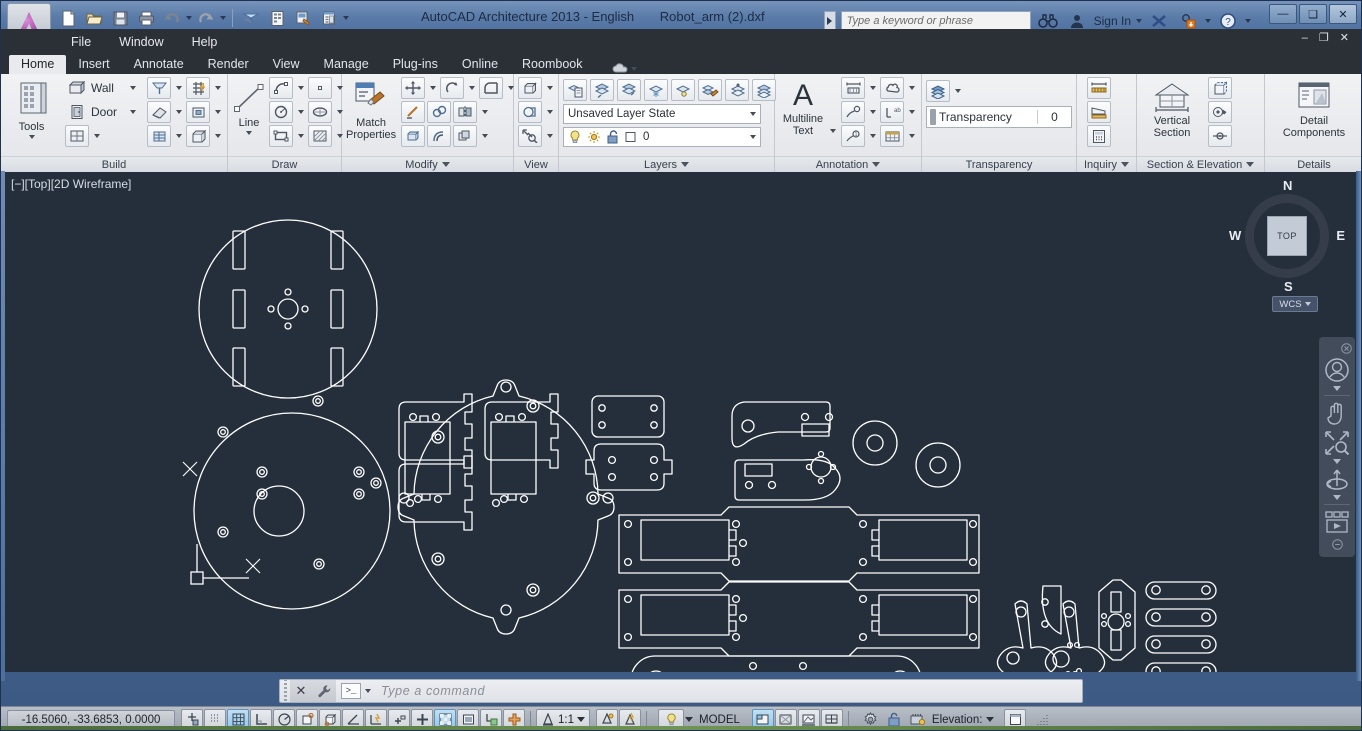 This screenshot has width=1362, height=731. I want to click on trim-icon, so click(413, 112).